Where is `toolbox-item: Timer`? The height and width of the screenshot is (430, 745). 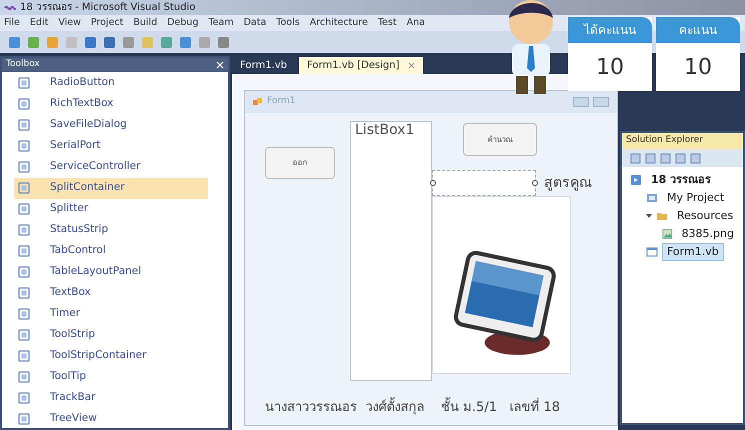
toolbox-item: Timer is located at coordinates (111, 314).